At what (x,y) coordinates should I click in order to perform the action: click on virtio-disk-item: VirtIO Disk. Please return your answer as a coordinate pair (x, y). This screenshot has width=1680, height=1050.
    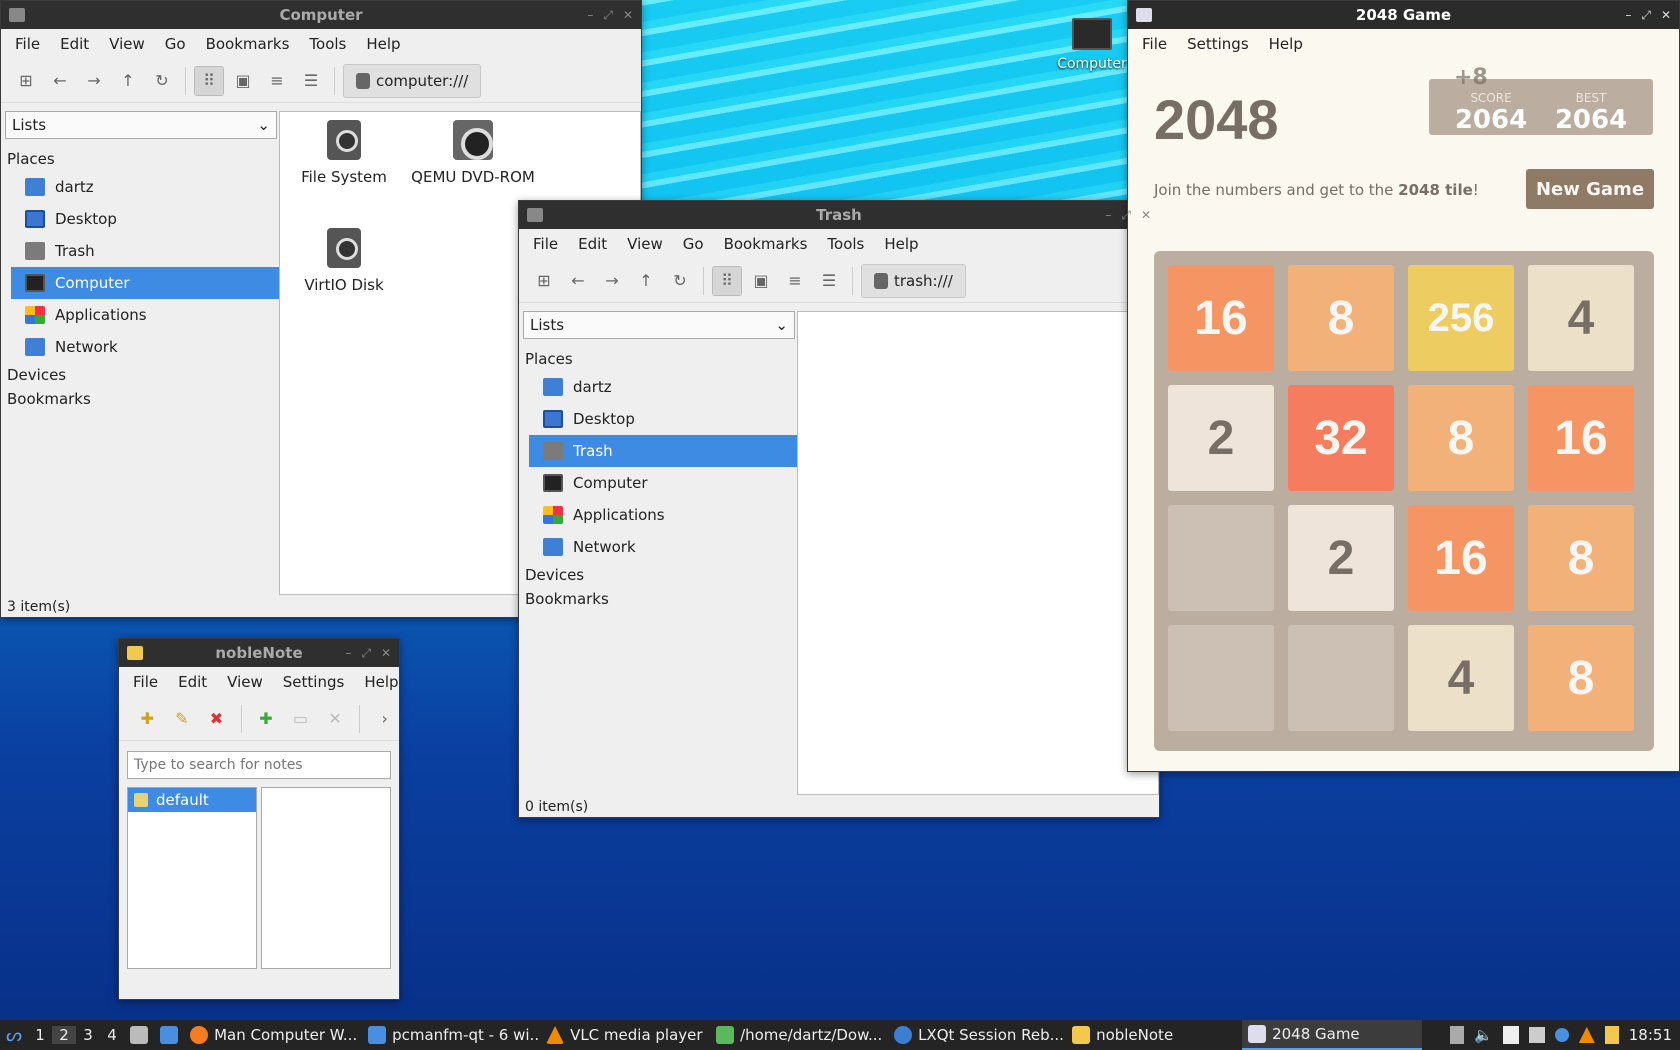
    Looking at the image, I should click on (344, 261).